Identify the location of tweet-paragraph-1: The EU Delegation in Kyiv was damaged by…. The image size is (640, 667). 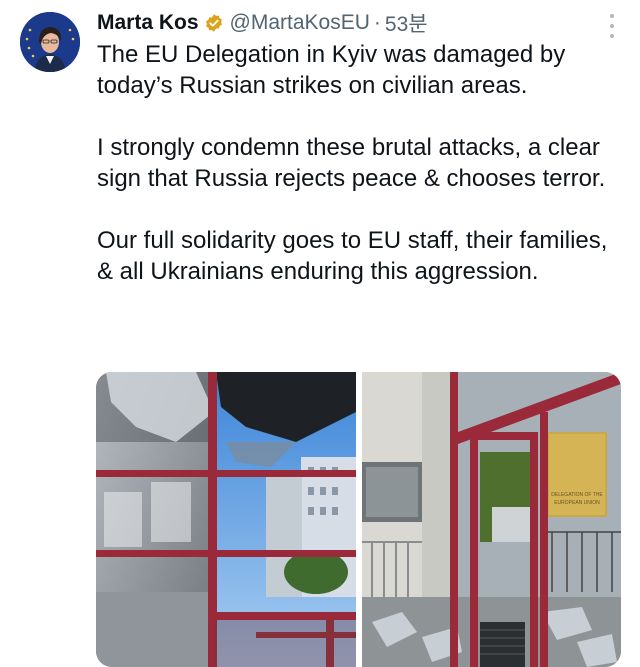
(331, 70).